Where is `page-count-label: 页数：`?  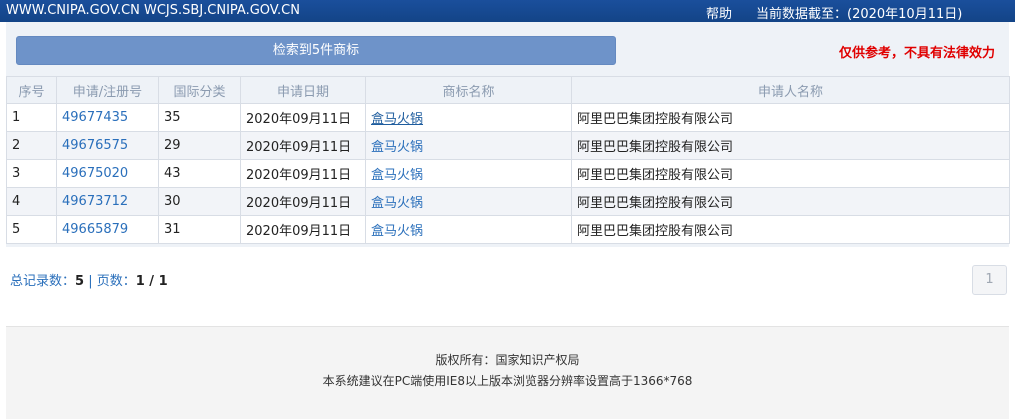
page-count-label: 页数： is located at coordinates (116, 281).